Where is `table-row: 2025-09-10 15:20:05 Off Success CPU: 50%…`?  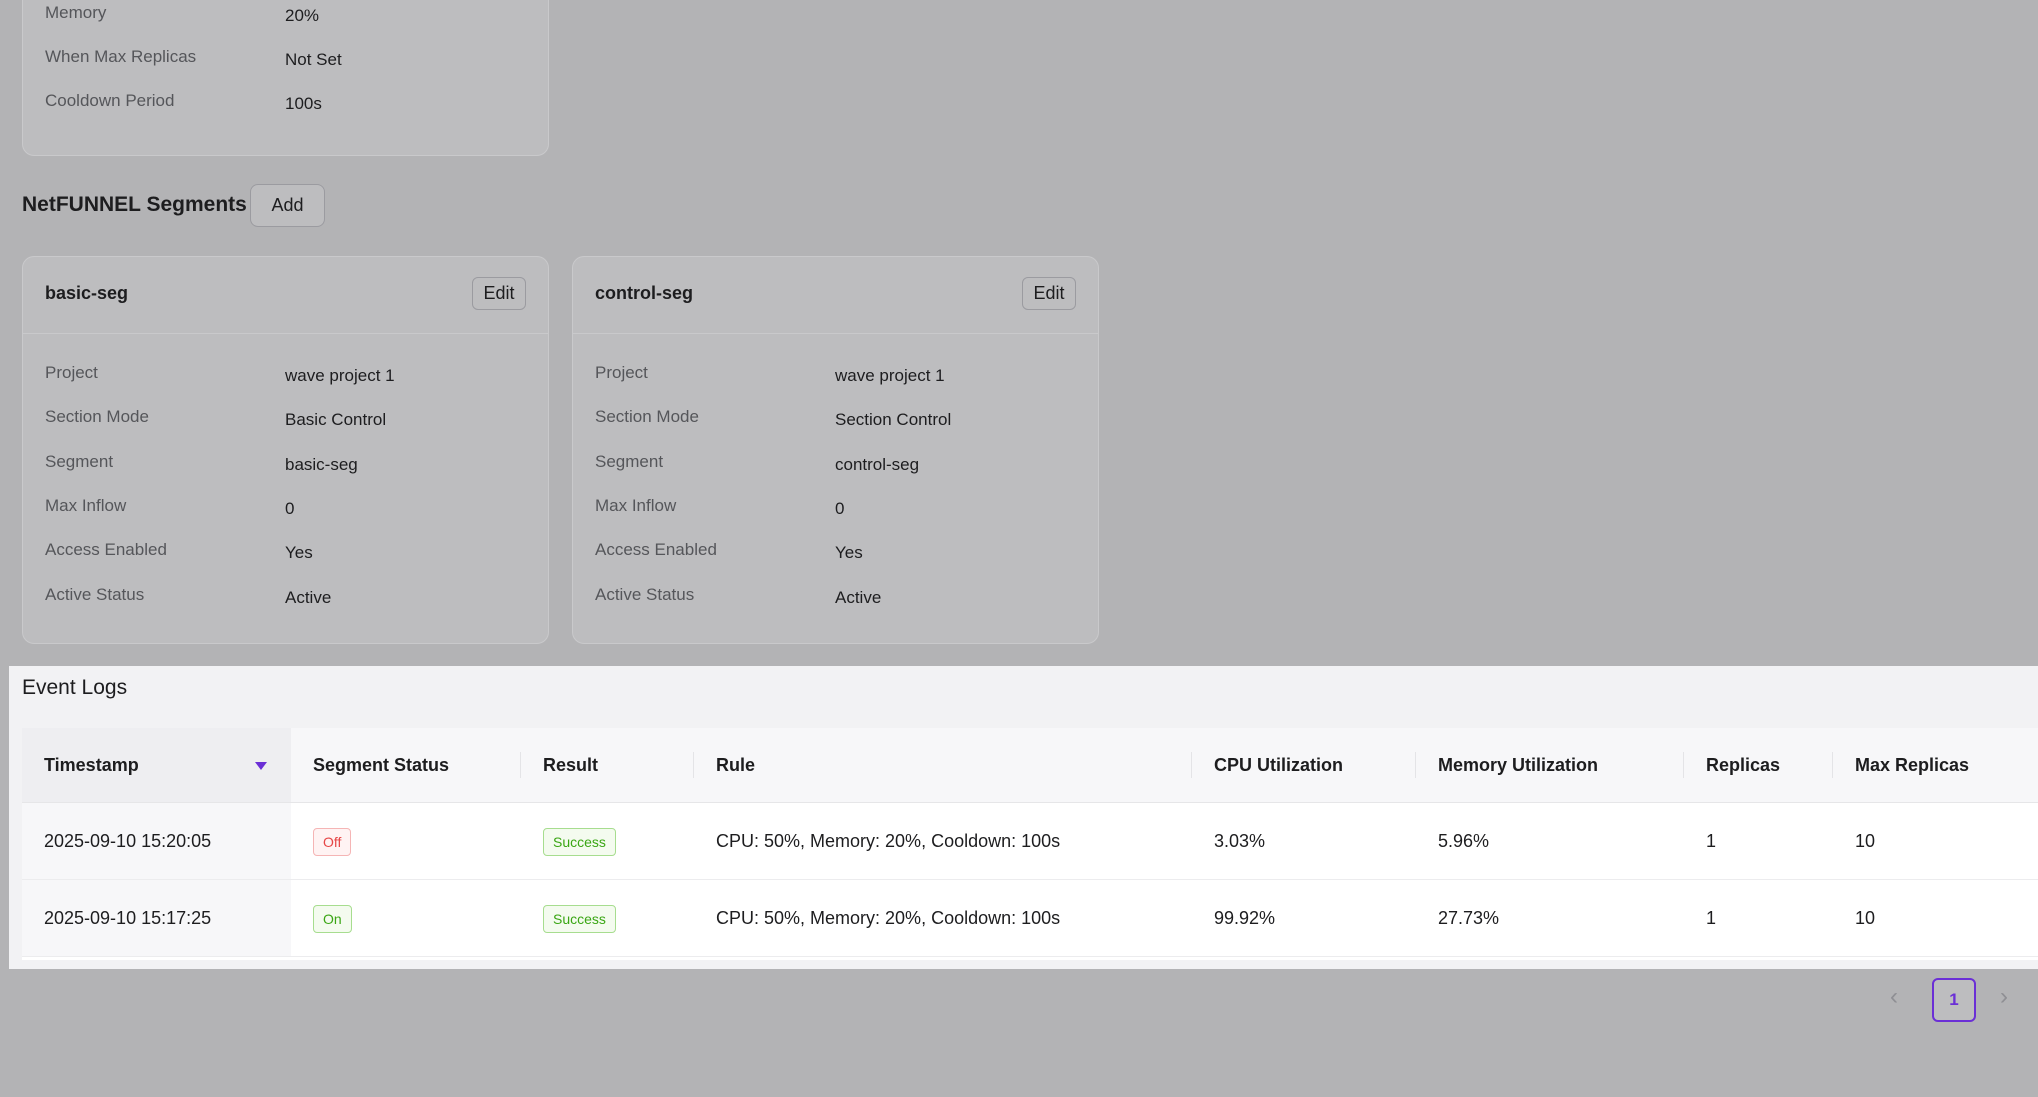 table-row: 2025-09-10 15:20:05 Off Success CPU: 50%… is located at coordinates (1030, 841).